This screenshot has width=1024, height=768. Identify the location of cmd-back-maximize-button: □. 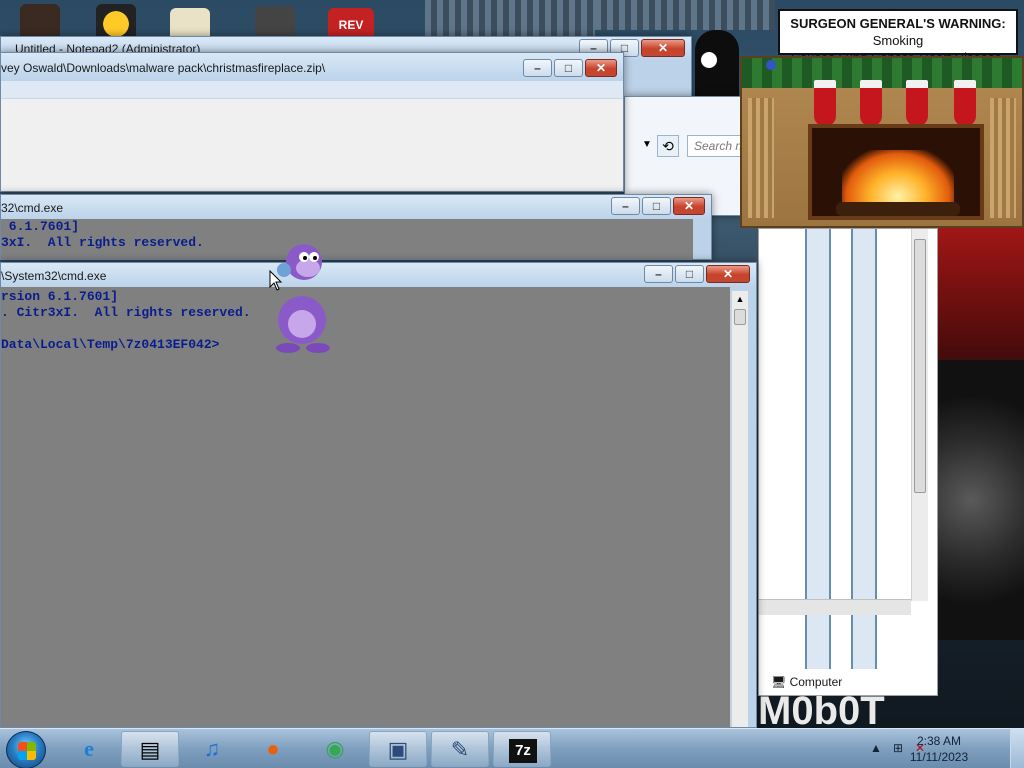
(656, 206).